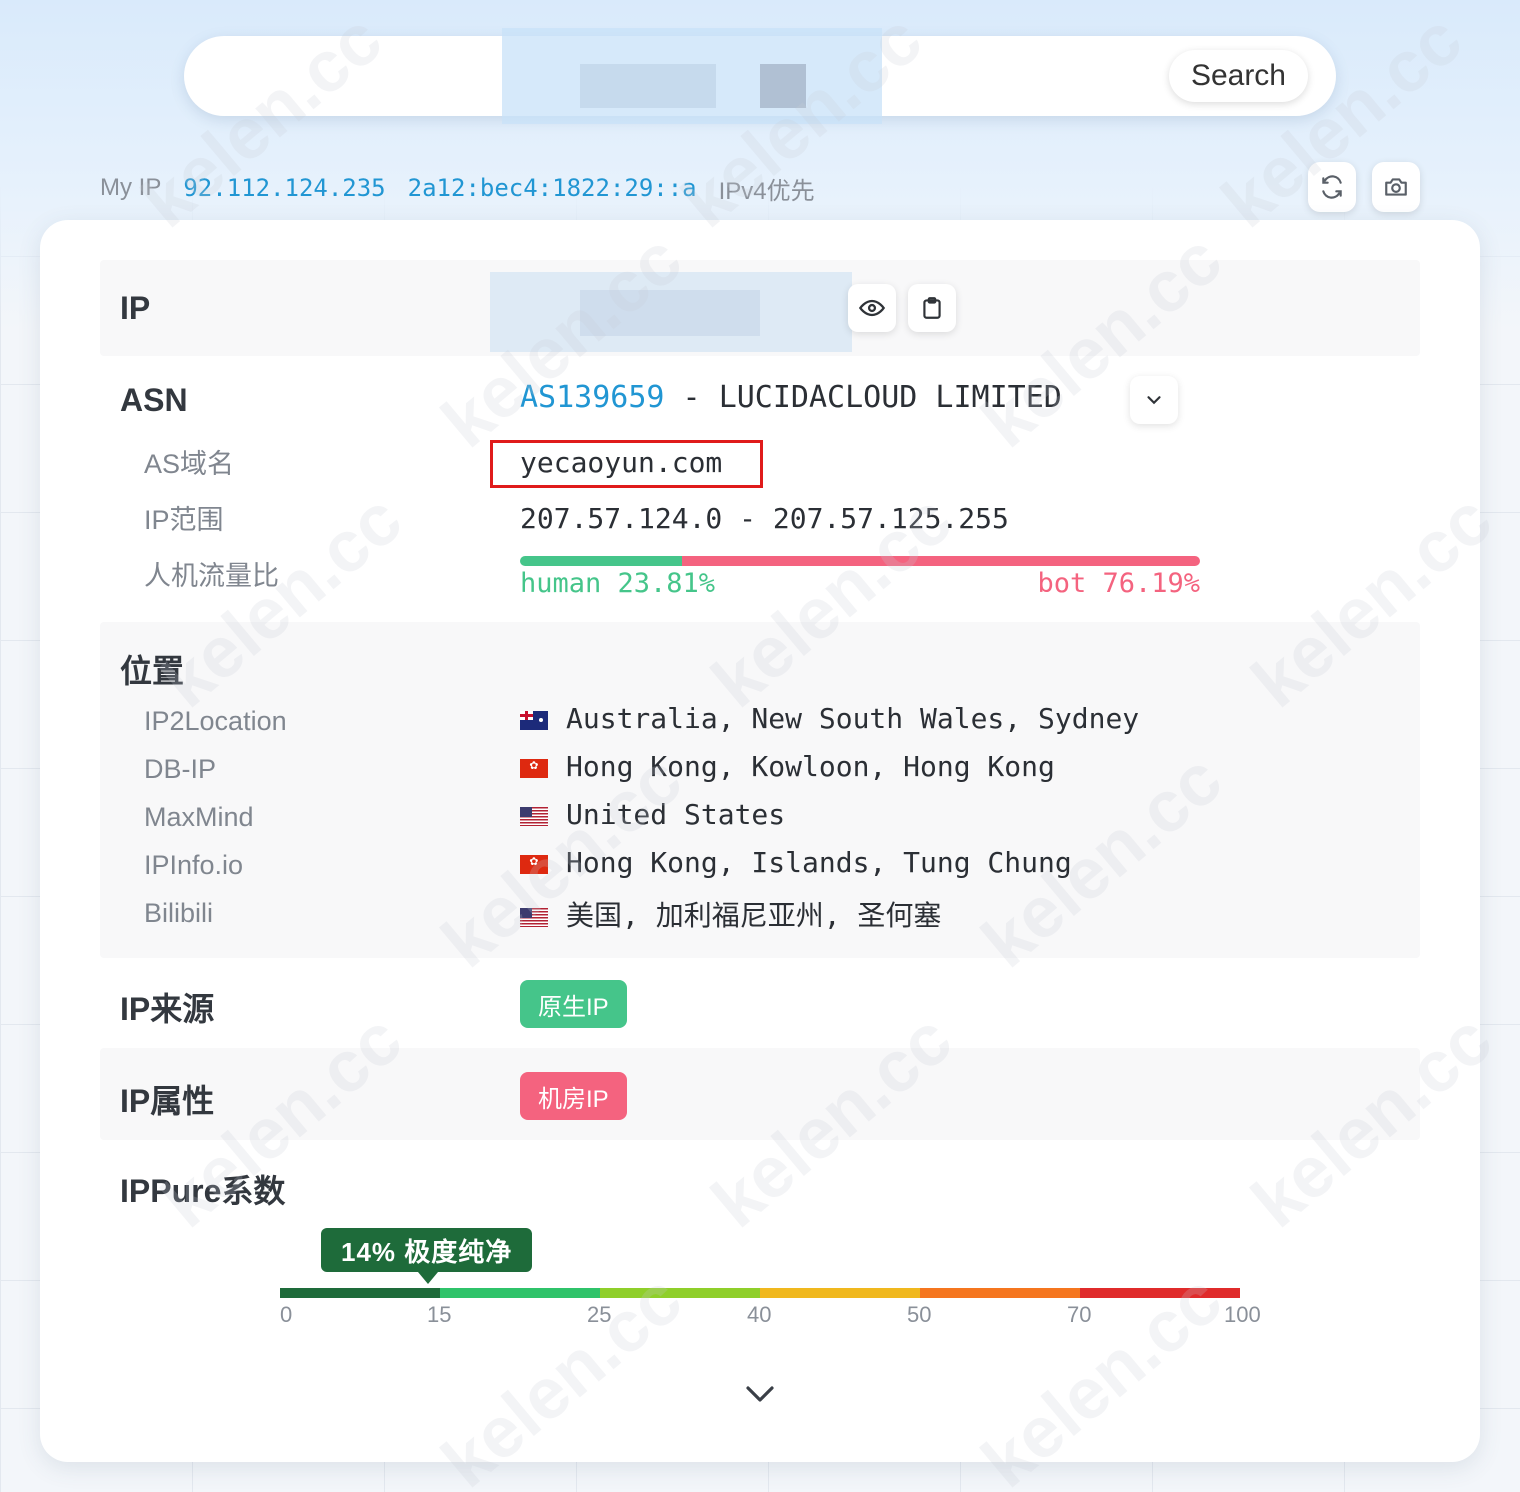 This screenshot has height=1492, width=1520. I want to click on ip-attribute-title: IP属性, so click(167, 1101).